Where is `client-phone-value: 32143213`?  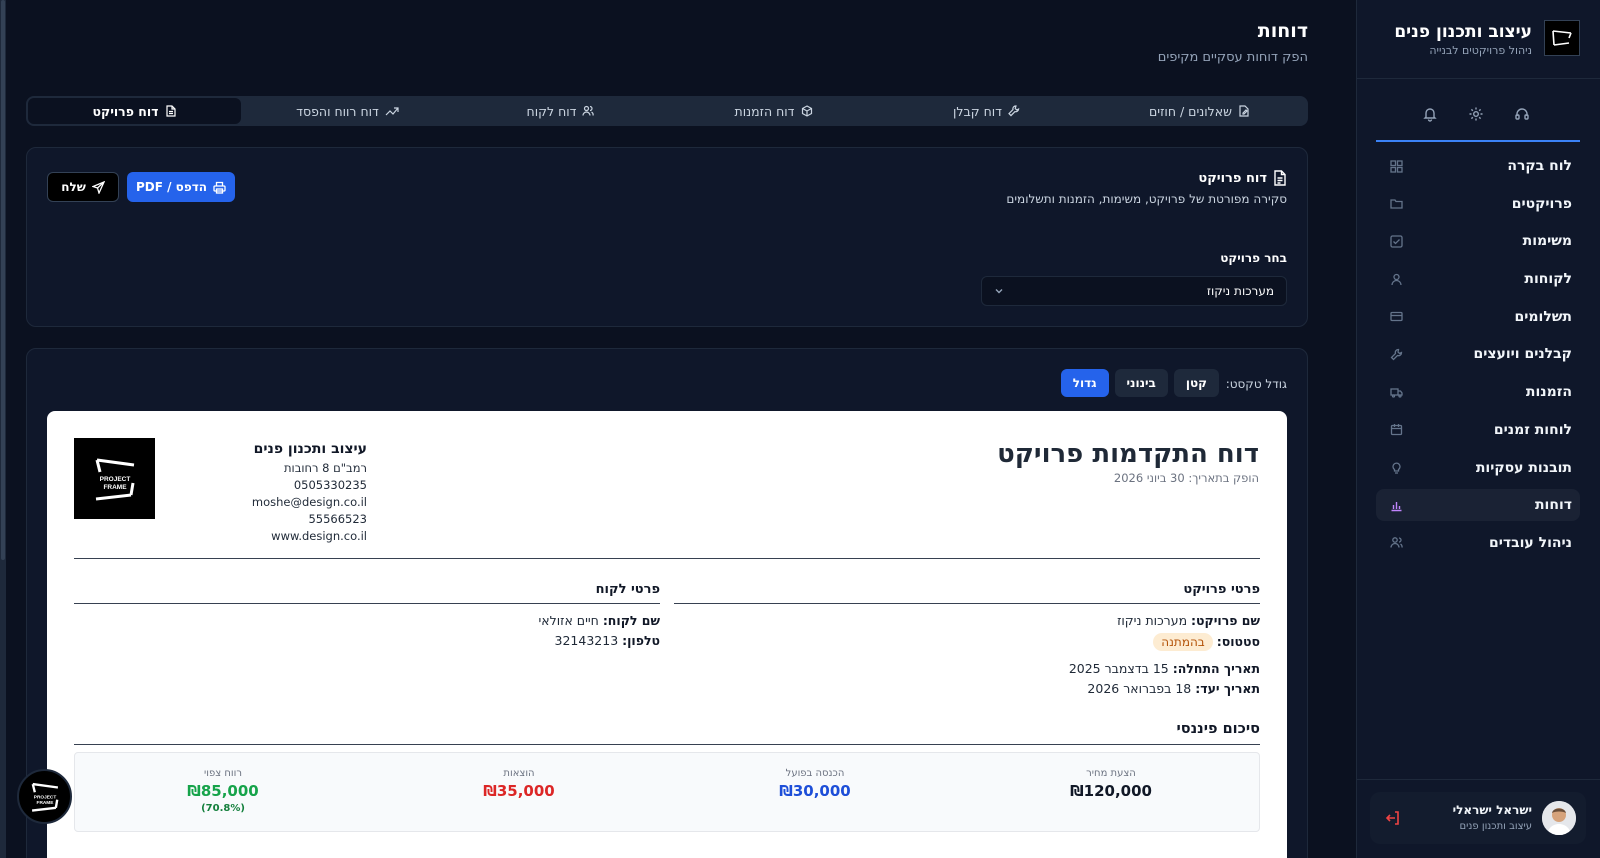
client-phone-value: 32143213 is located at coordinates (586, 640).